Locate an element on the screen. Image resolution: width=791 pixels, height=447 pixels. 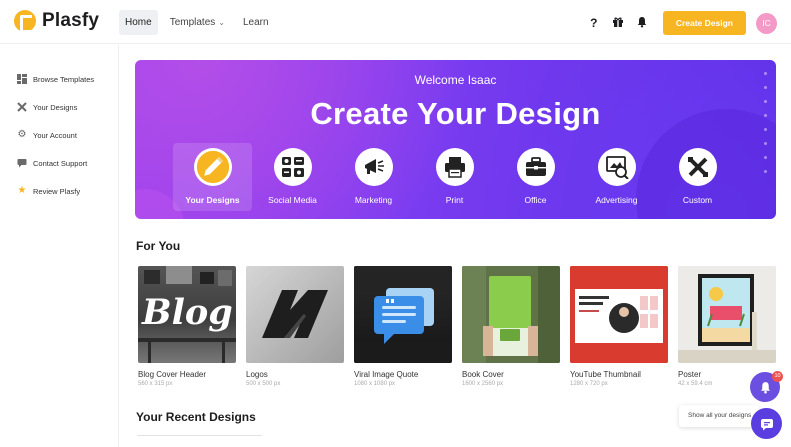
poster-thumbnail is located at coordinates (727, 314).